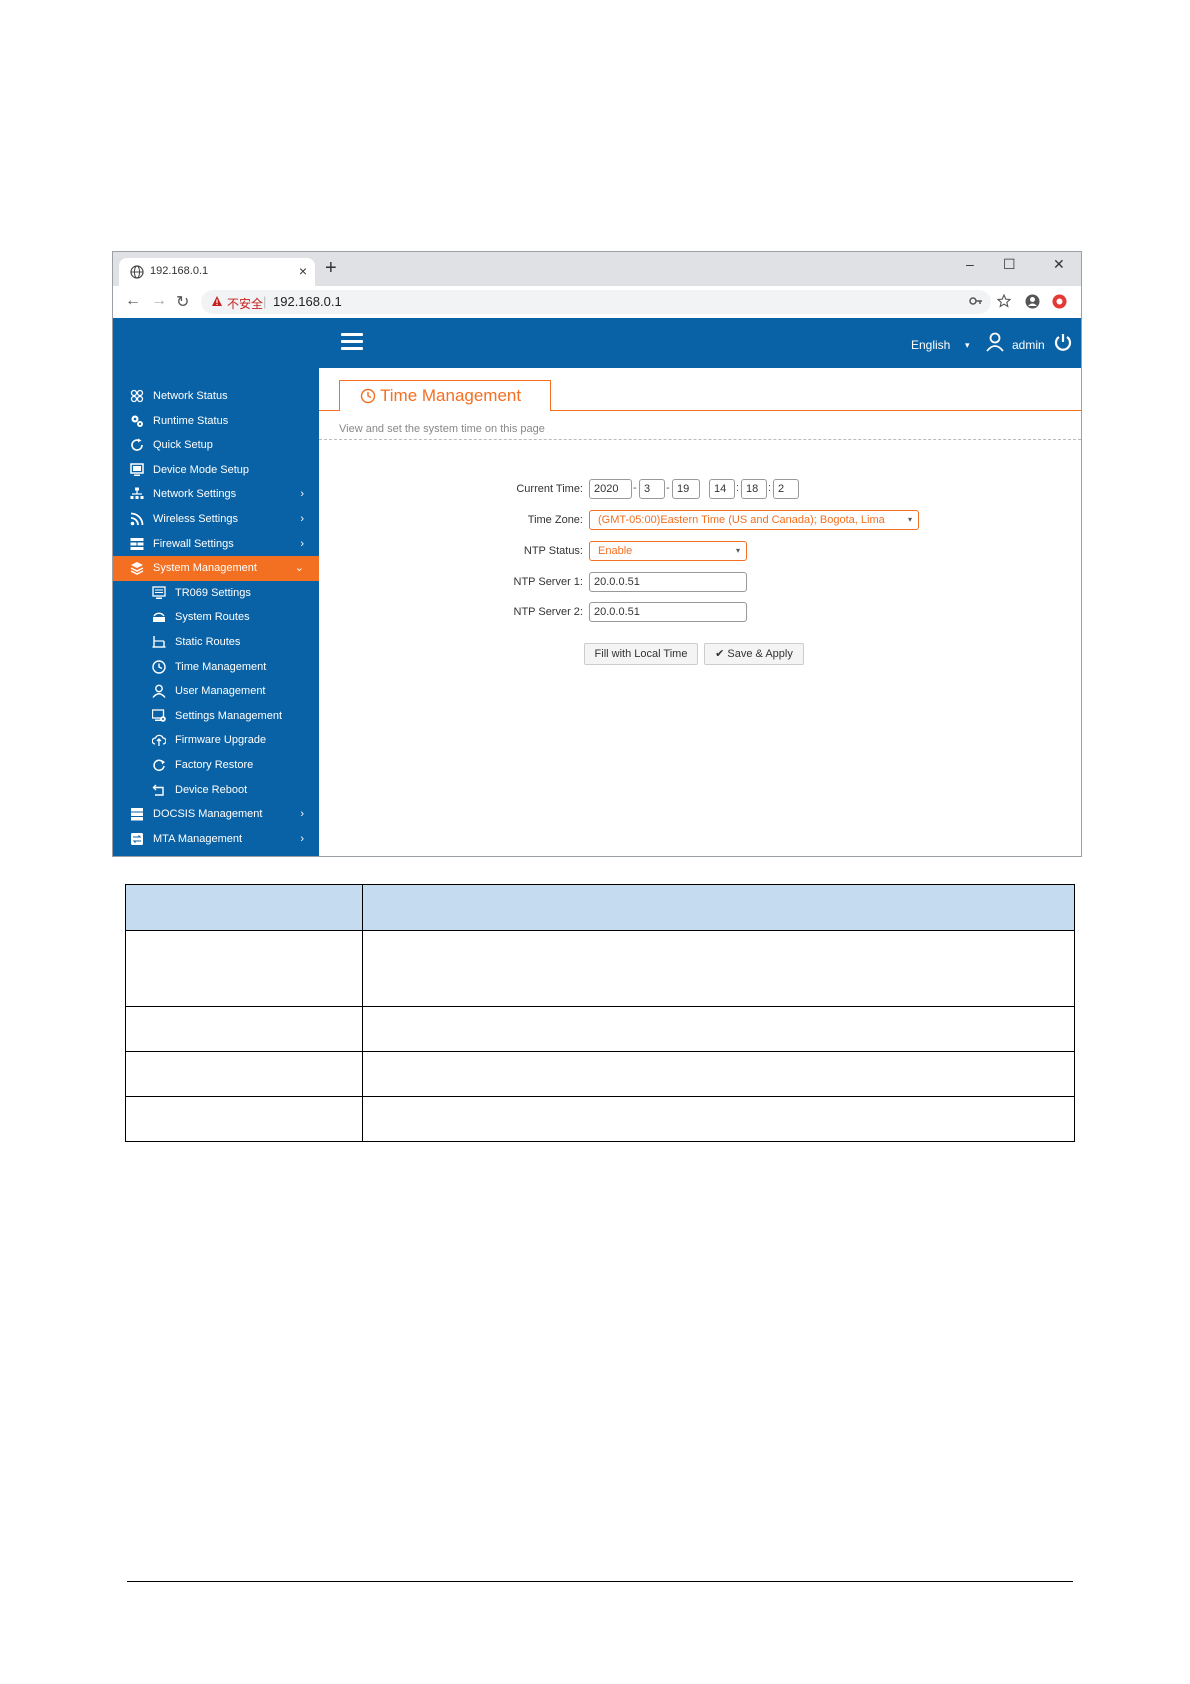 This screenshot has height=1684, width=1190. I want to click on sidebar-item-factory-restore: Factory Restore, so click(216, 765).